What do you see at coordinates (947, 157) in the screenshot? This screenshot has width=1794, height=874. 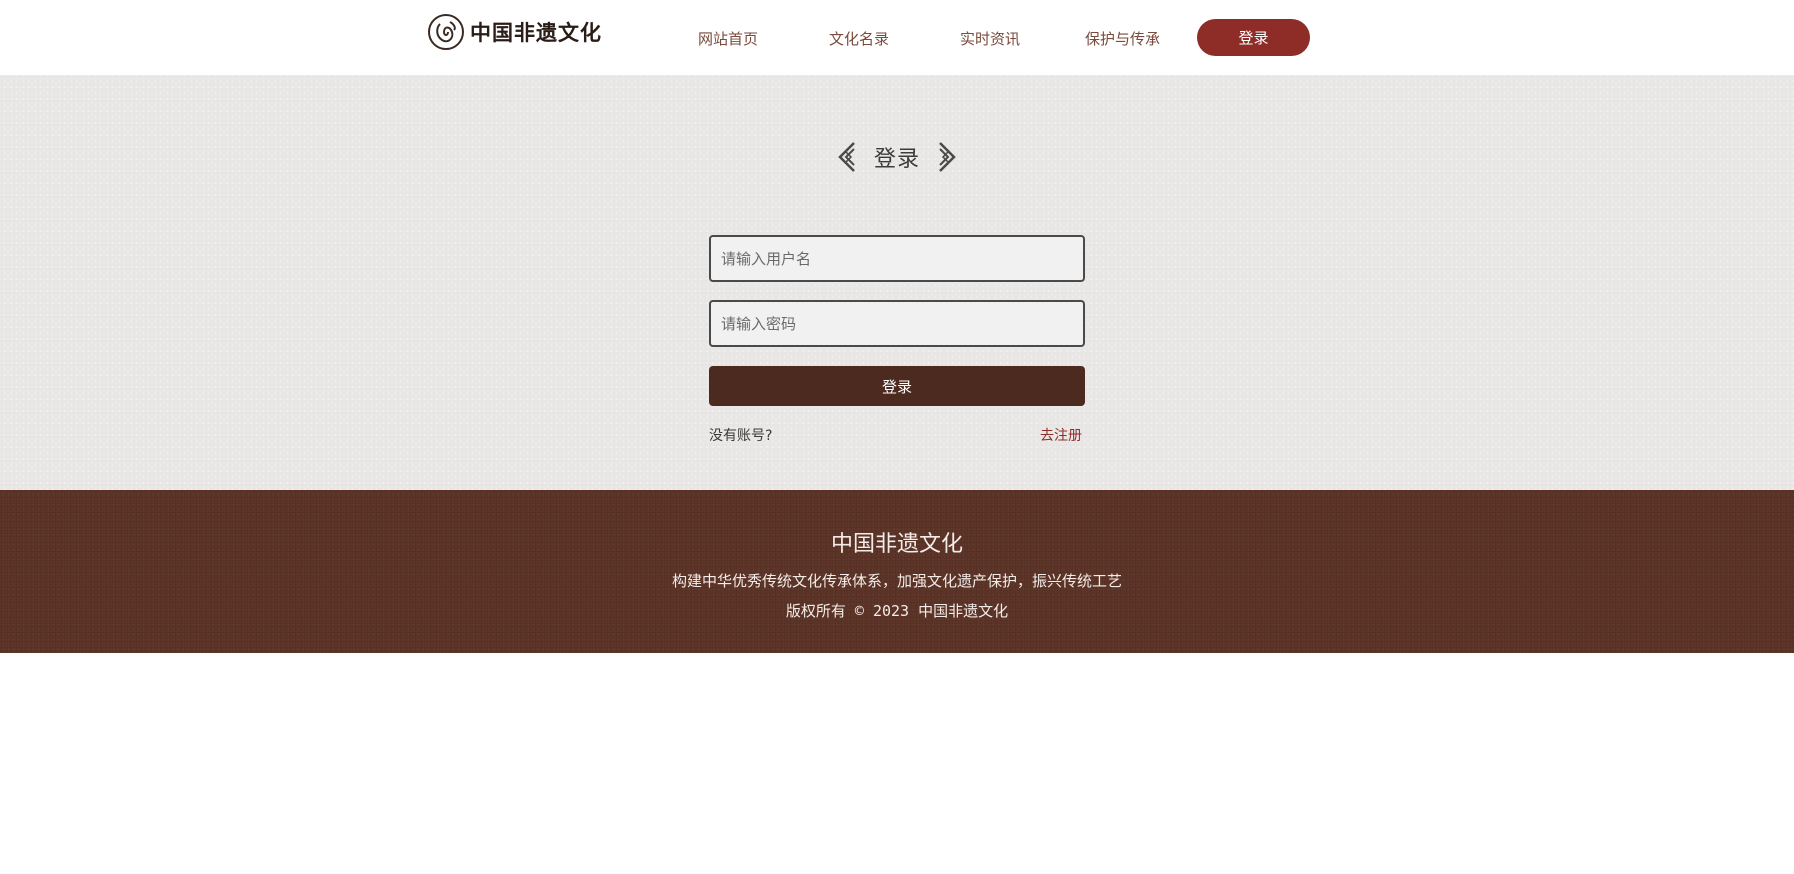 I see `ornament-right-icon` at bounding box center [947, 157].